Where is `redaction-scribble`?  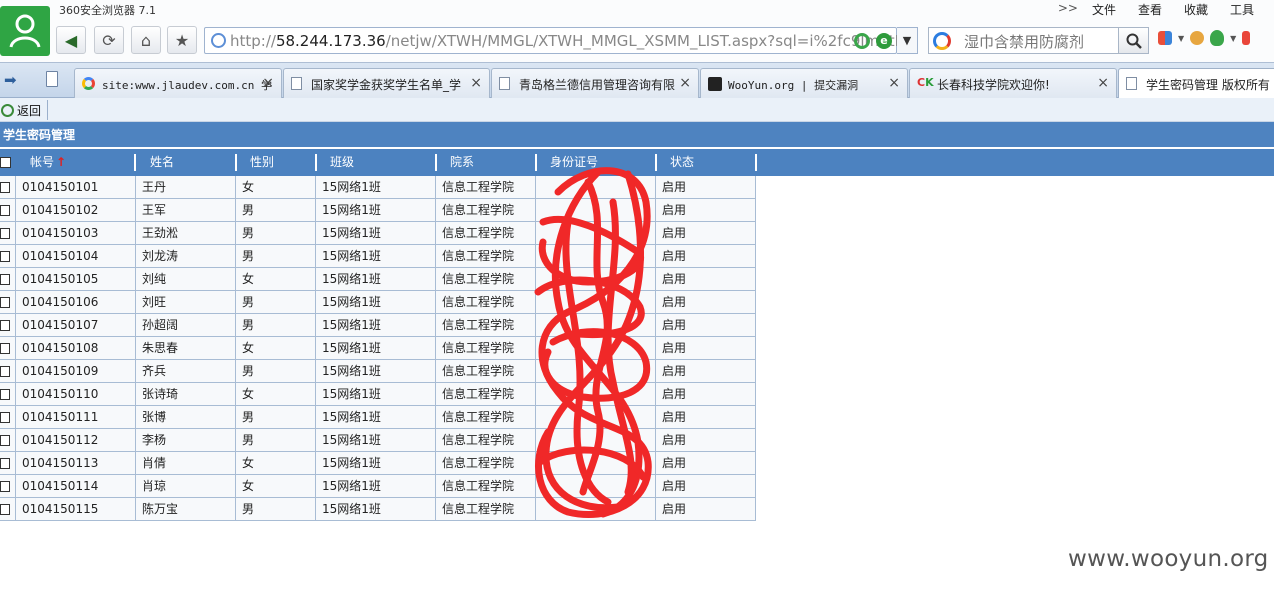
redaction-scribble is located at coordinates (593, 343).